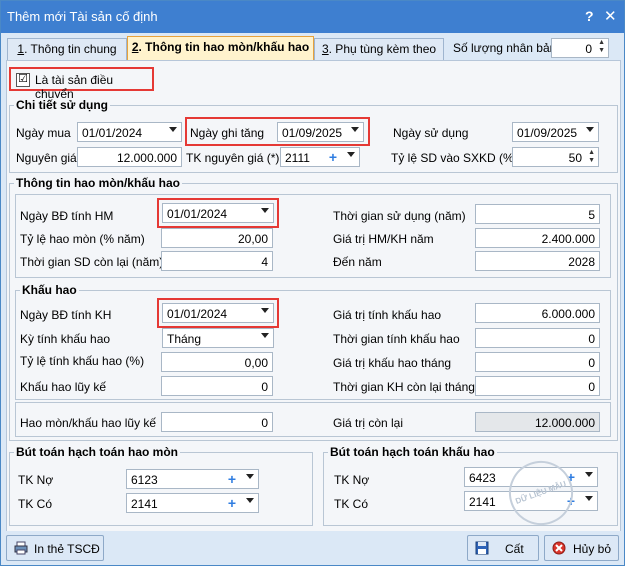  I want to click on gia-tri-kh-thang-label: Giá trị khấu hao tháng, so click(392, 363).